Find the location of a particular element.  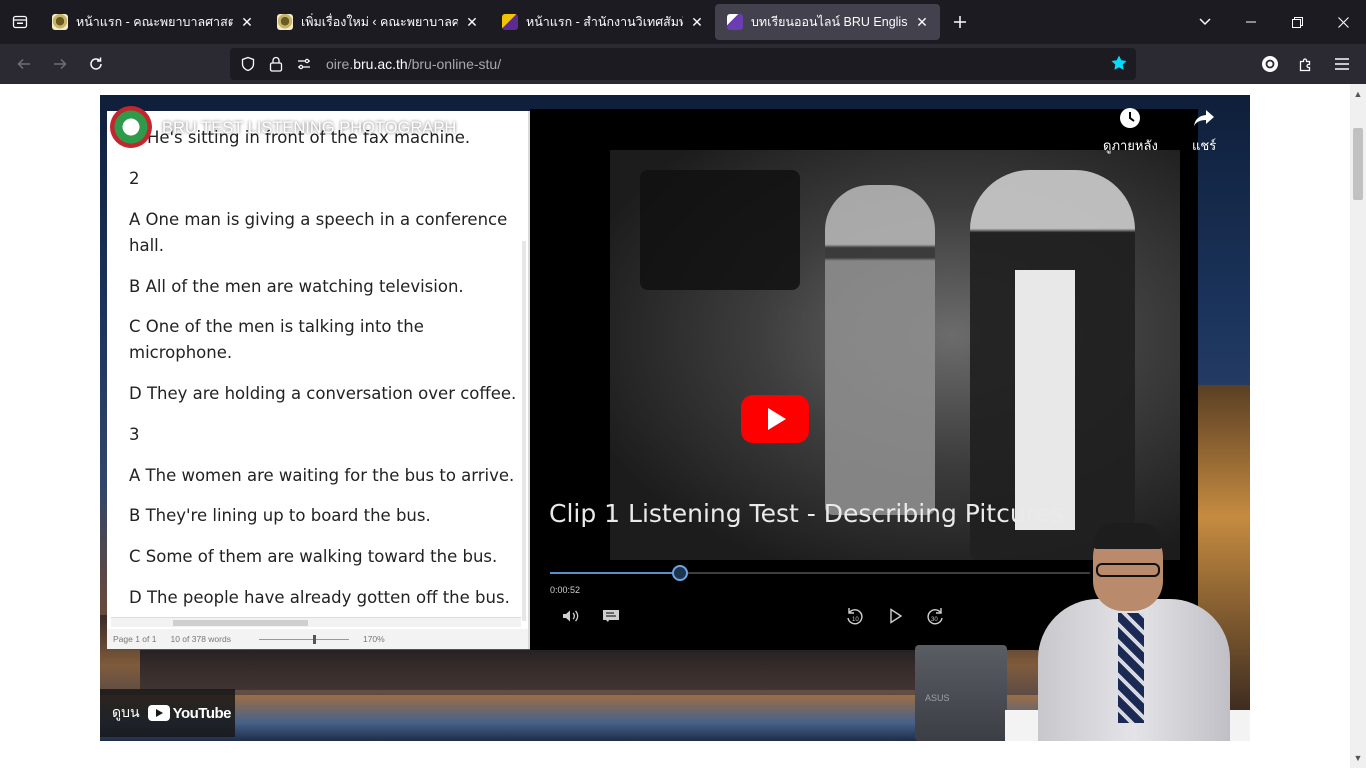

firefox-view-button is located at coordinates (20, 22).